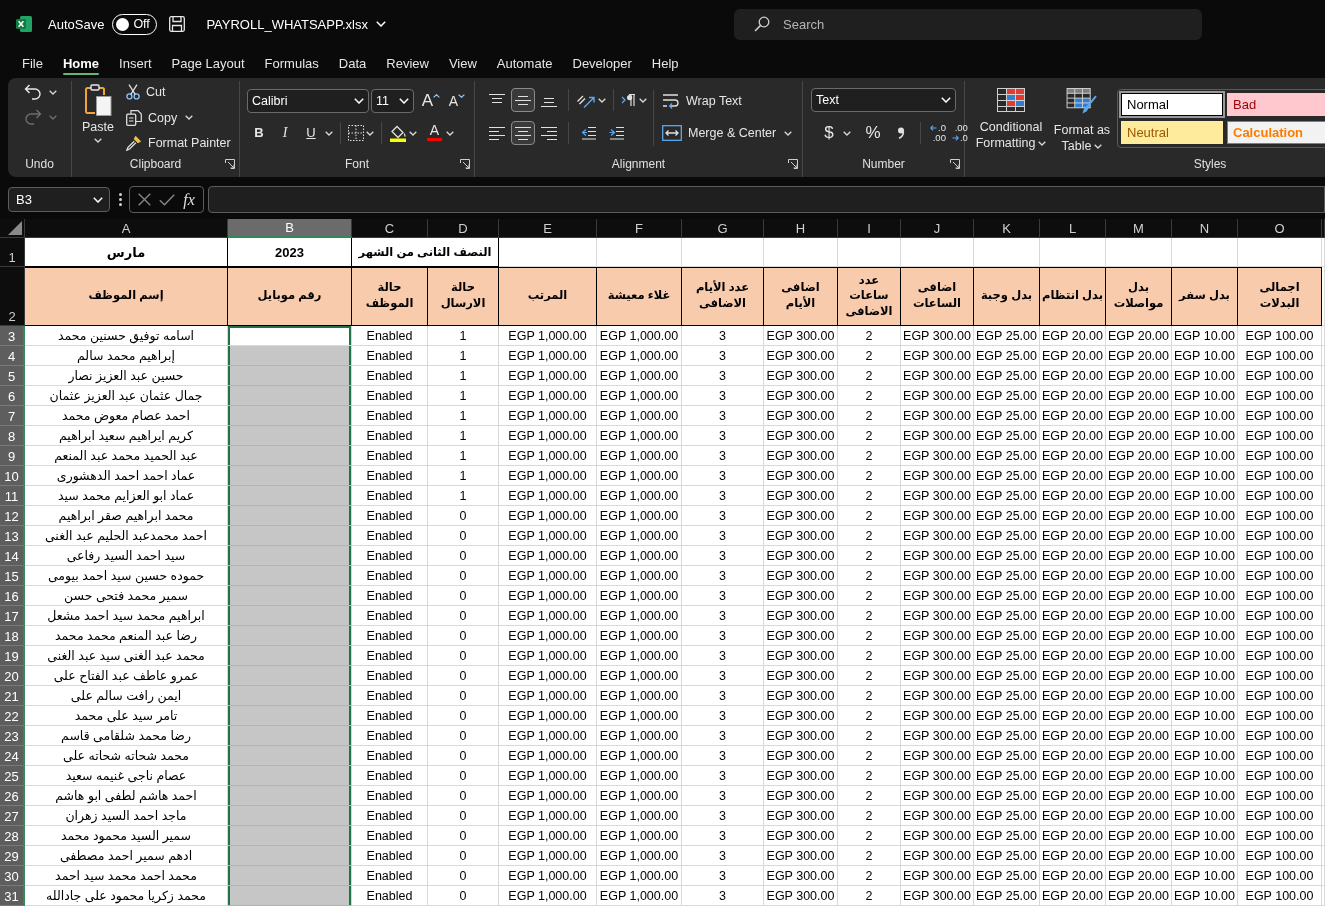 Image resolution: width=1325 pixels, height=912 pixels. Describe the element at coordinates (1205, 228) in the screenshot. I see `column-header: N` at that location.